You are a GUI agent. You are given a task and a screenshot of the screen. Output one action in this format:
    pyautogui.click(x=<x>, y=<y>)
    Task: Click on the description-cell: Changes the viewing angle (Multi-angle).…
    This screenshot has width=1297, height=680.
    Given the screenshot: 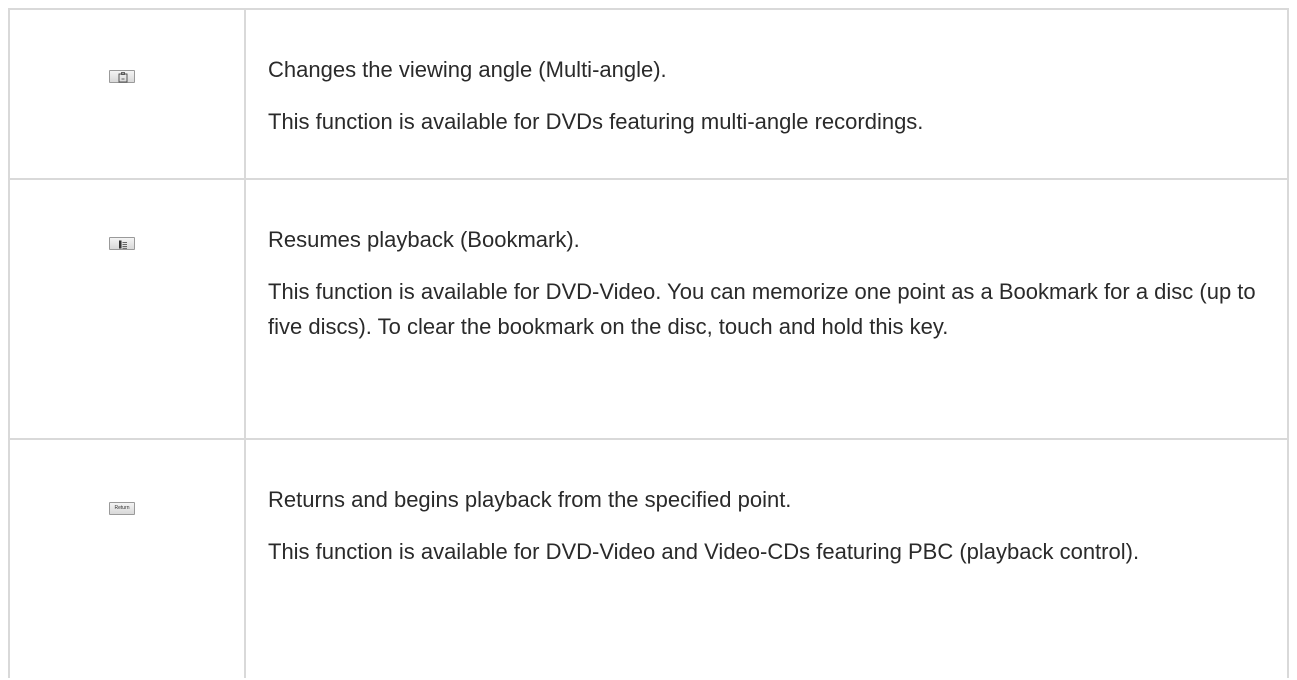 What is the action you would take?
    pyautogui.click(x=767, y=74)
    